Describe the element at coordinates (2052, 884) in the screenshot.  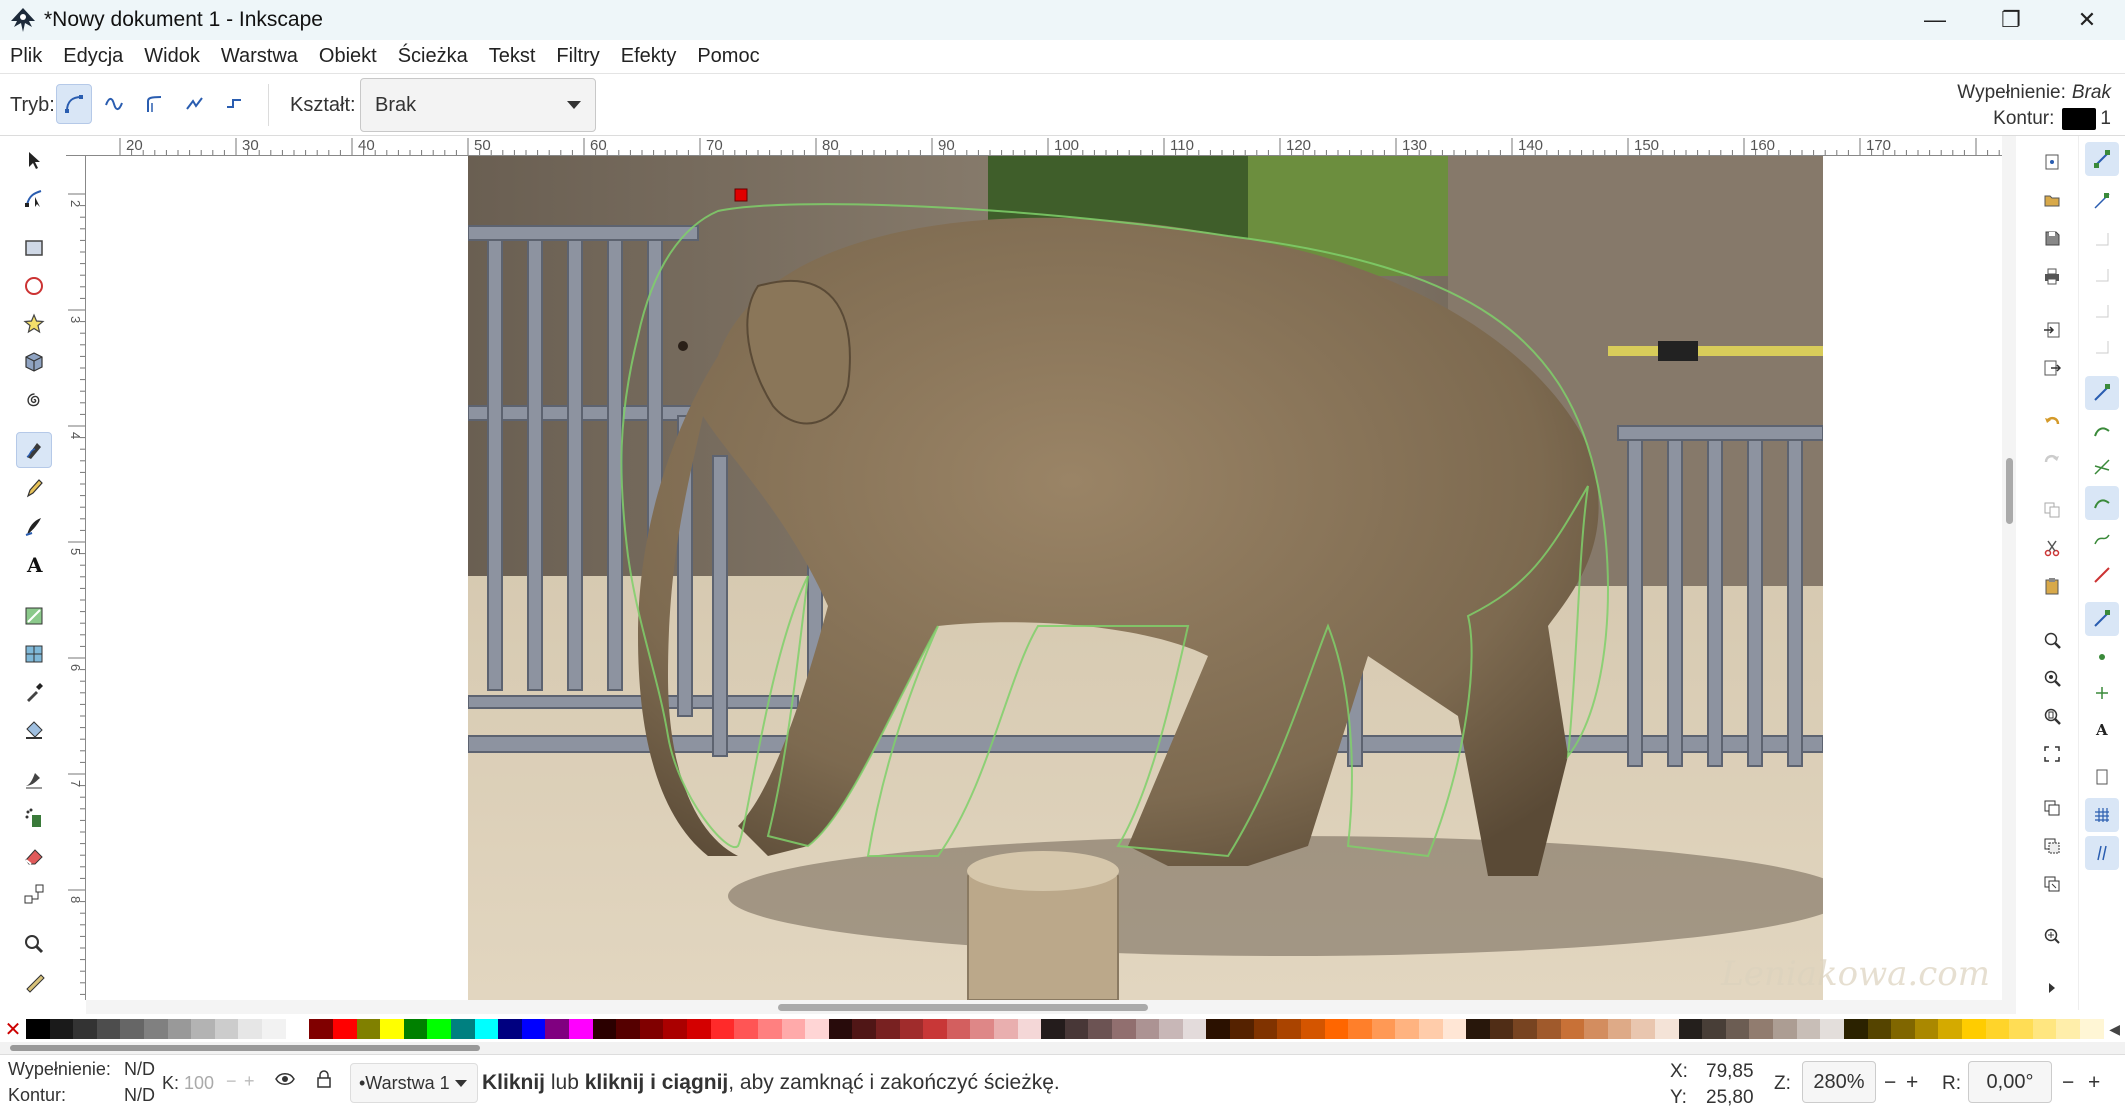
I see `unlink-clone-button` at that location.